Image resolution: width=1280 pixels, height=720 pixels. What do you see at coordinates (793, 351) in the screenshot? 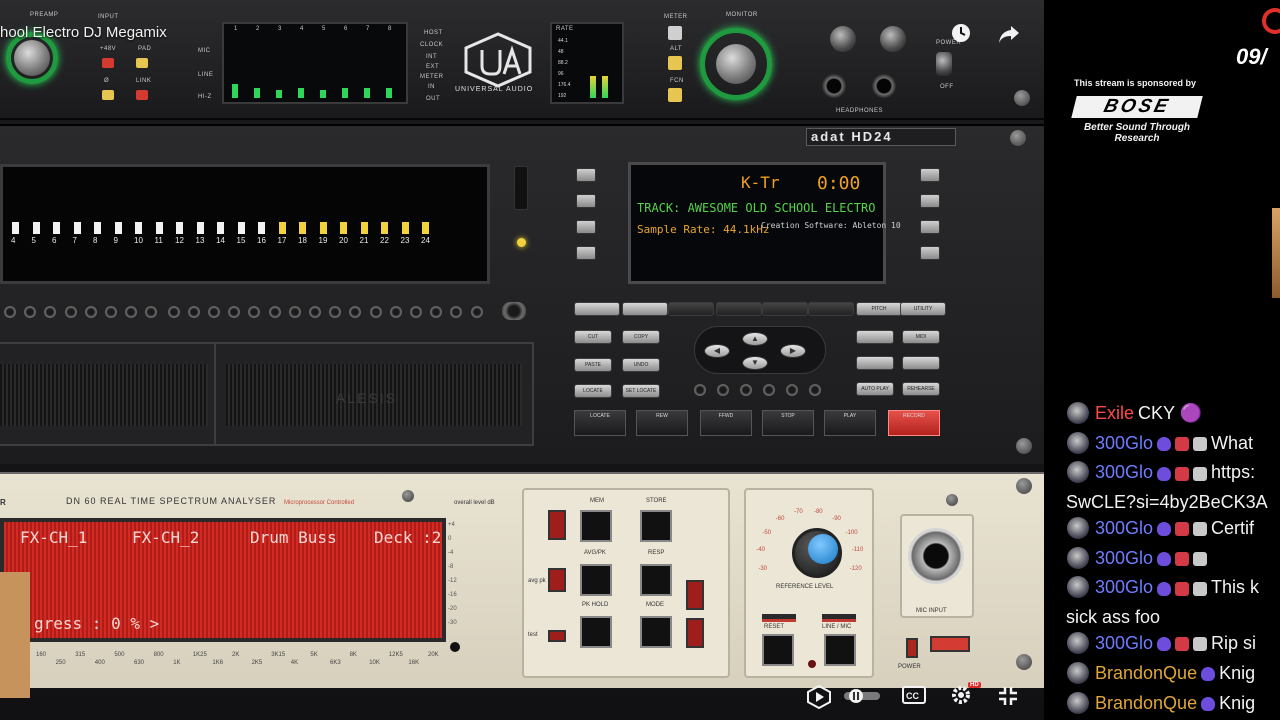
I see `right-arrow-button: ▶` at bounding box center [793, 351].